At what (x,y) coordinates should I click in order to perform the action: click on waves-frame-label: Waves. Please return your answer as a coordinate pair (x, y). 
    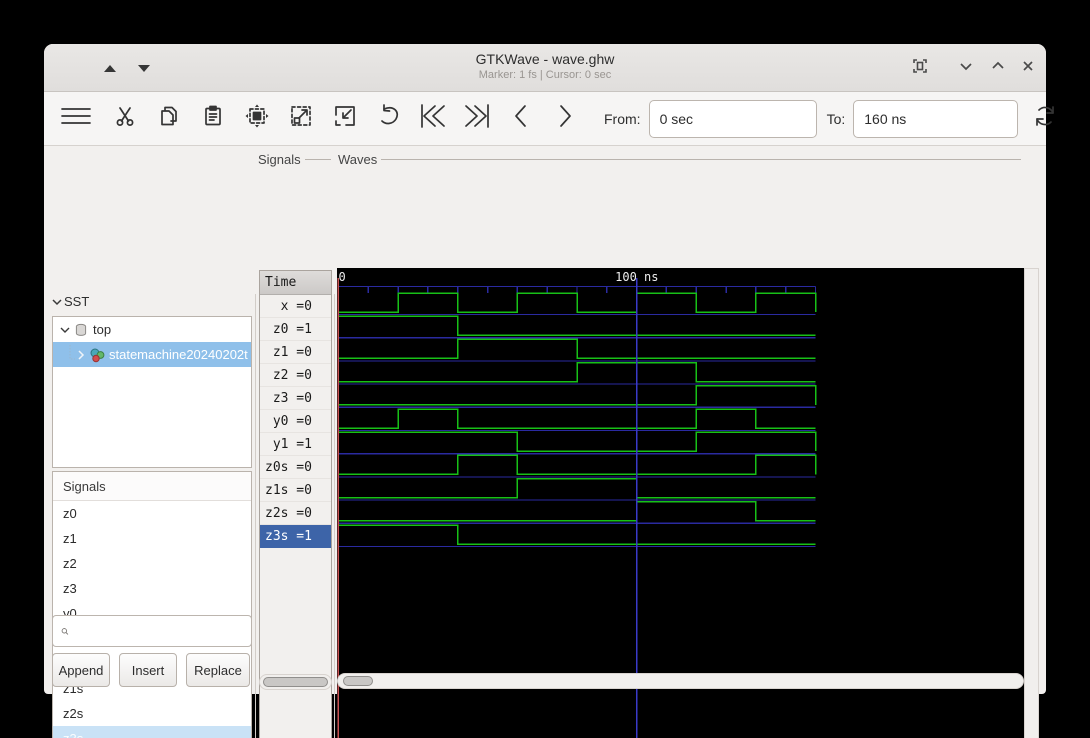
    Looking at the image, I should click on (680, 159).